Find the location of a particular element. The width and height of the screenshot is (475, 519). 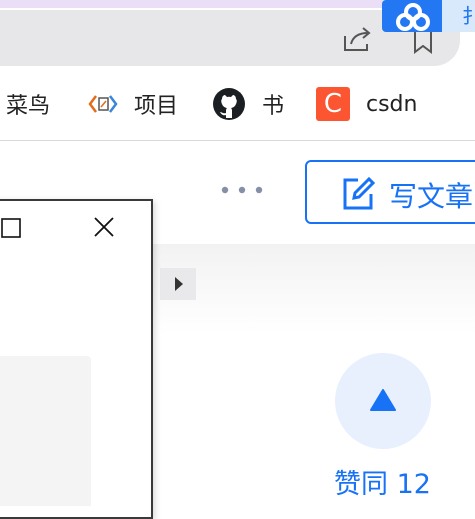

write-article-label: 写文章 is located at coordinates (431, 196).